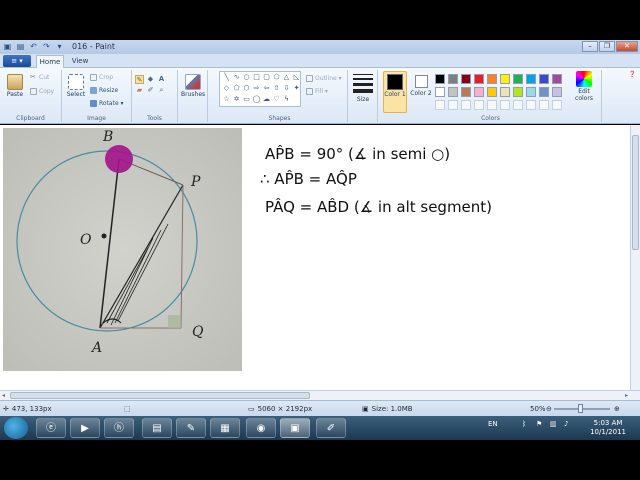 The image size is (640, 480). Describe the element at coordinates (256, 78) in the screenshot. I see `rectangle-shape-icon: □` at that location.